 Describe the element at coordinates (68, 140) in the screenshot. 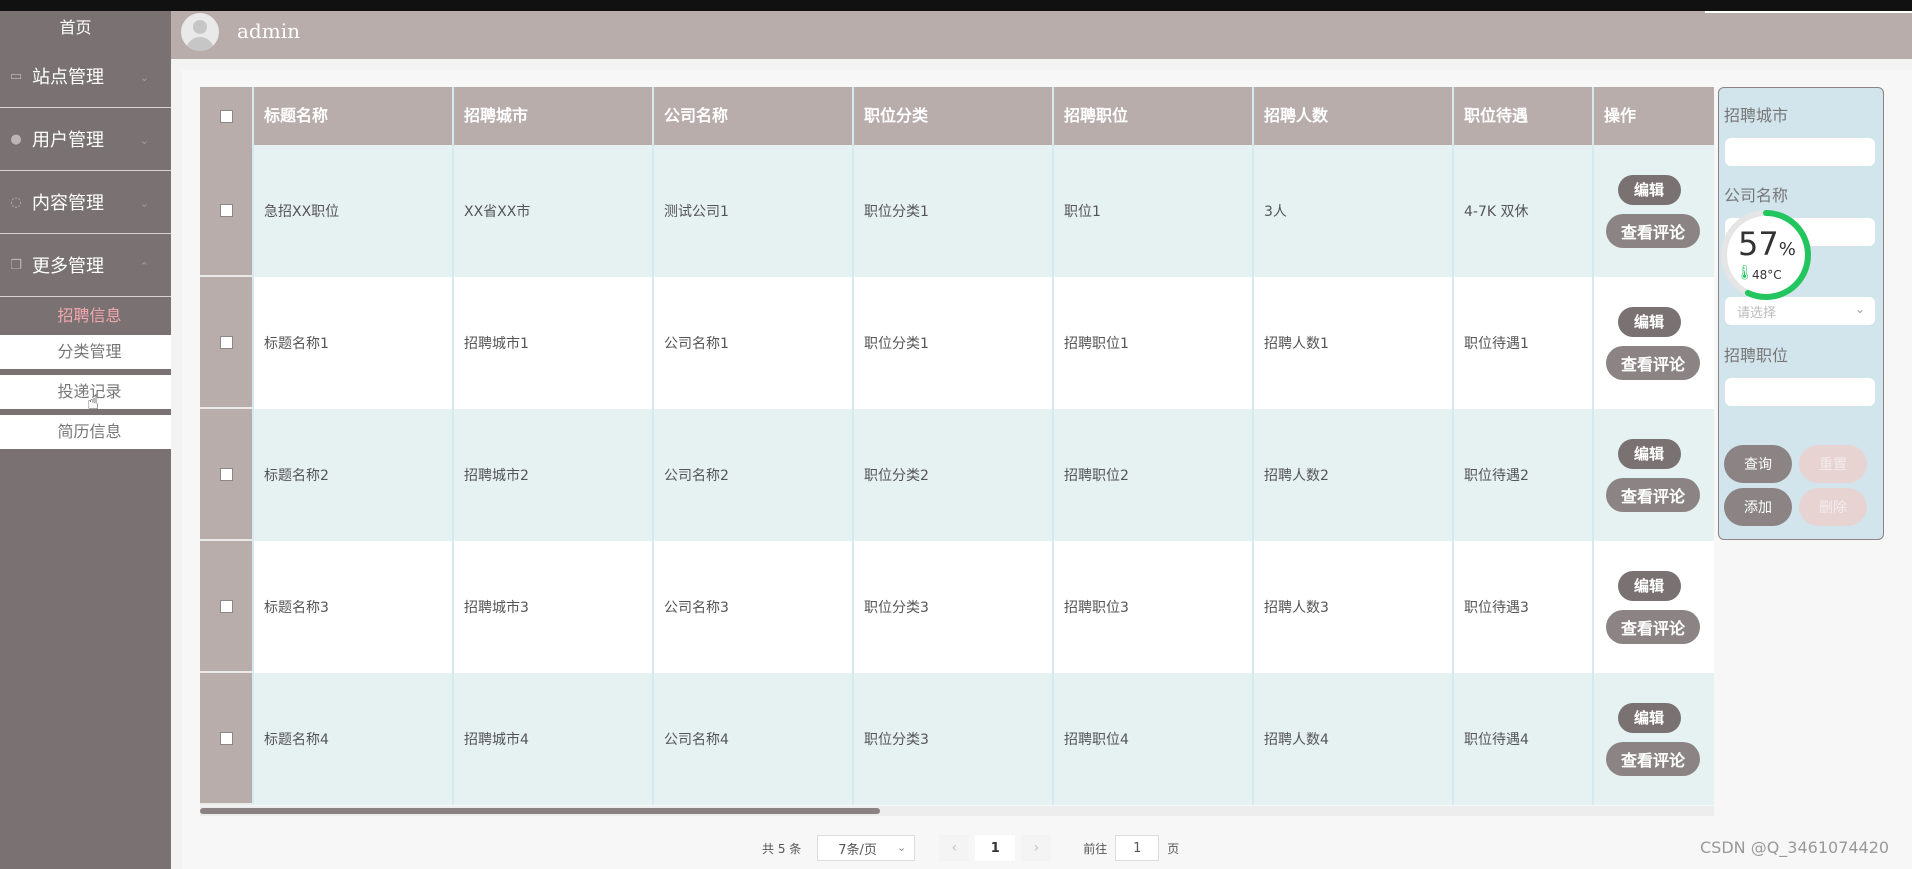

I see `sidebar-group-label: 用户管理` at that location.